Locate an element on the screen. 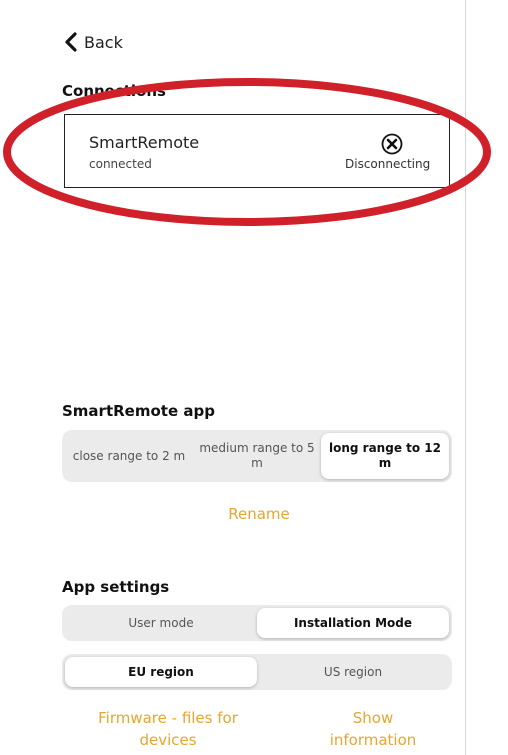 Image resolution: width=508 pixels, height=755 pixels. show-information-link: Show information is located at coordinates (373, 729).